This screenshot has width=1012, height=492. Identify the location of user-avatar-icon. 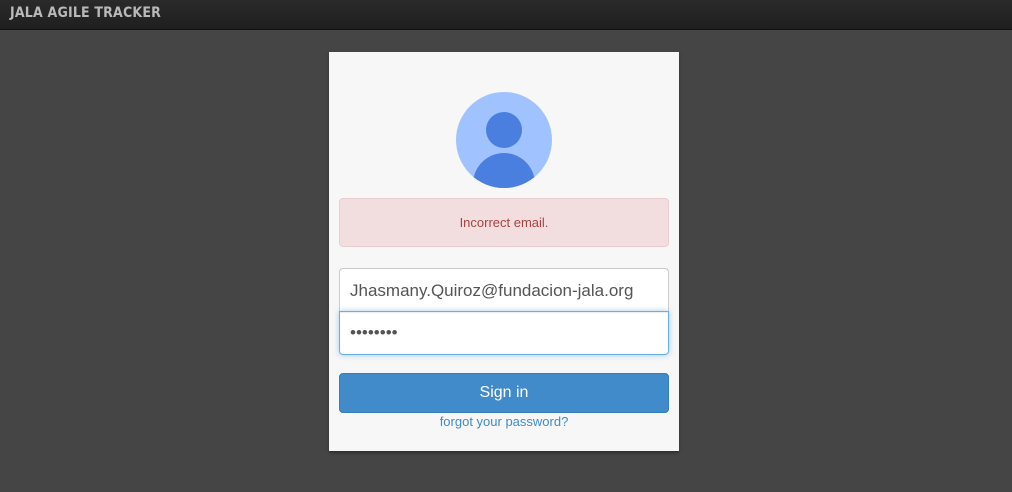
(504, 140).